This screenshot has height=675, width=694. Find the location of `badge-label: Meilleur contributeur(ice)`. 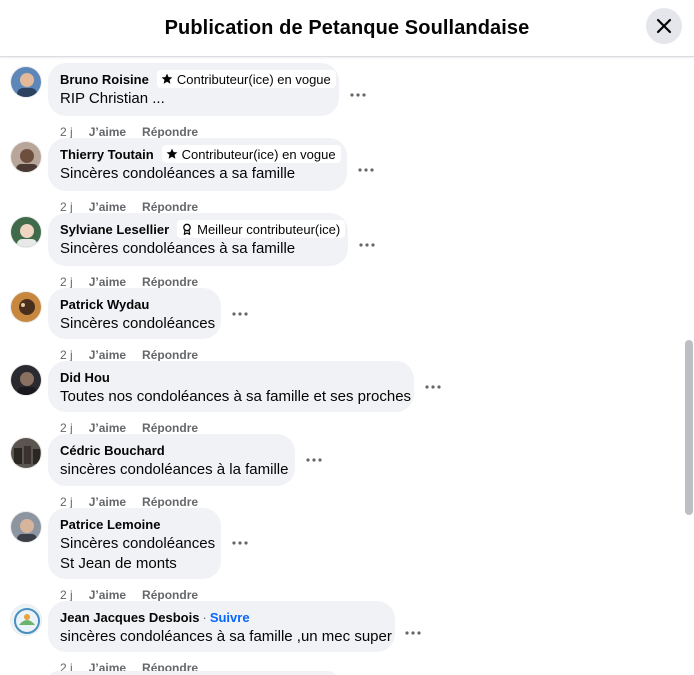

badge-label: Meilleur contributeur(ice) is located at coordinates (269, 229).